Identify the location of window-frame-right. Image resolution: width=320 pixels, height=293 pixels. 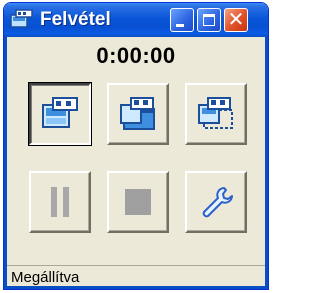
(266, 163).